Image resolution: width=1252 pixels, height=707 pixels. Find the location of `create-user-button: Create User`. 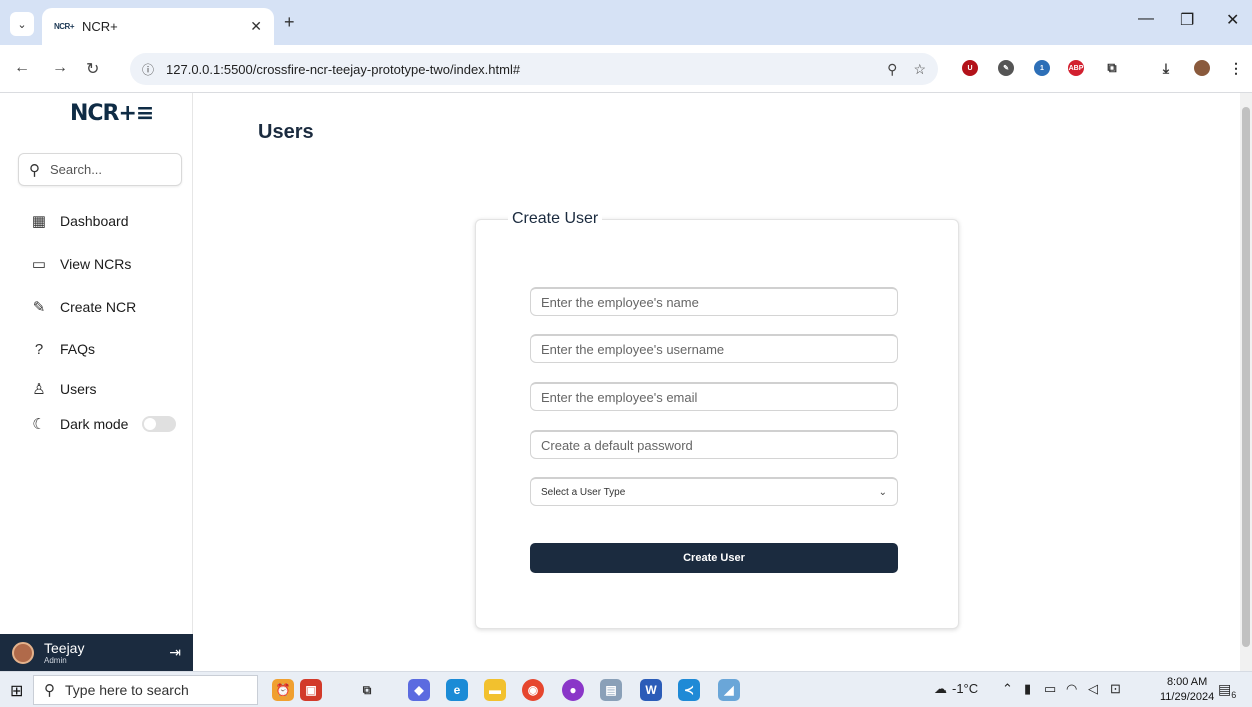

create-user-button: Create User is located at coordinates (714, 558).